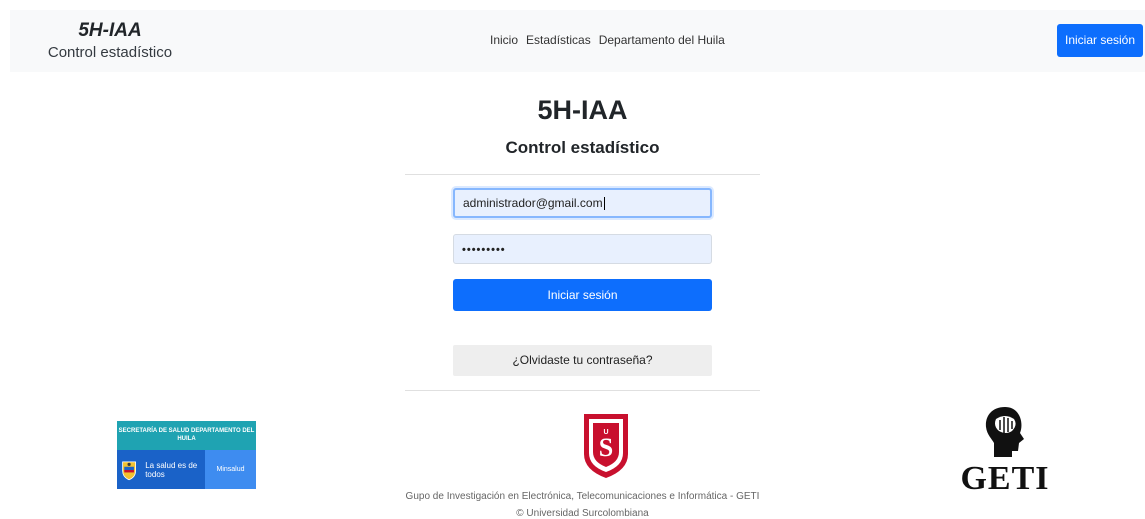  I want to click on divider-bottom, so click(582, 390).